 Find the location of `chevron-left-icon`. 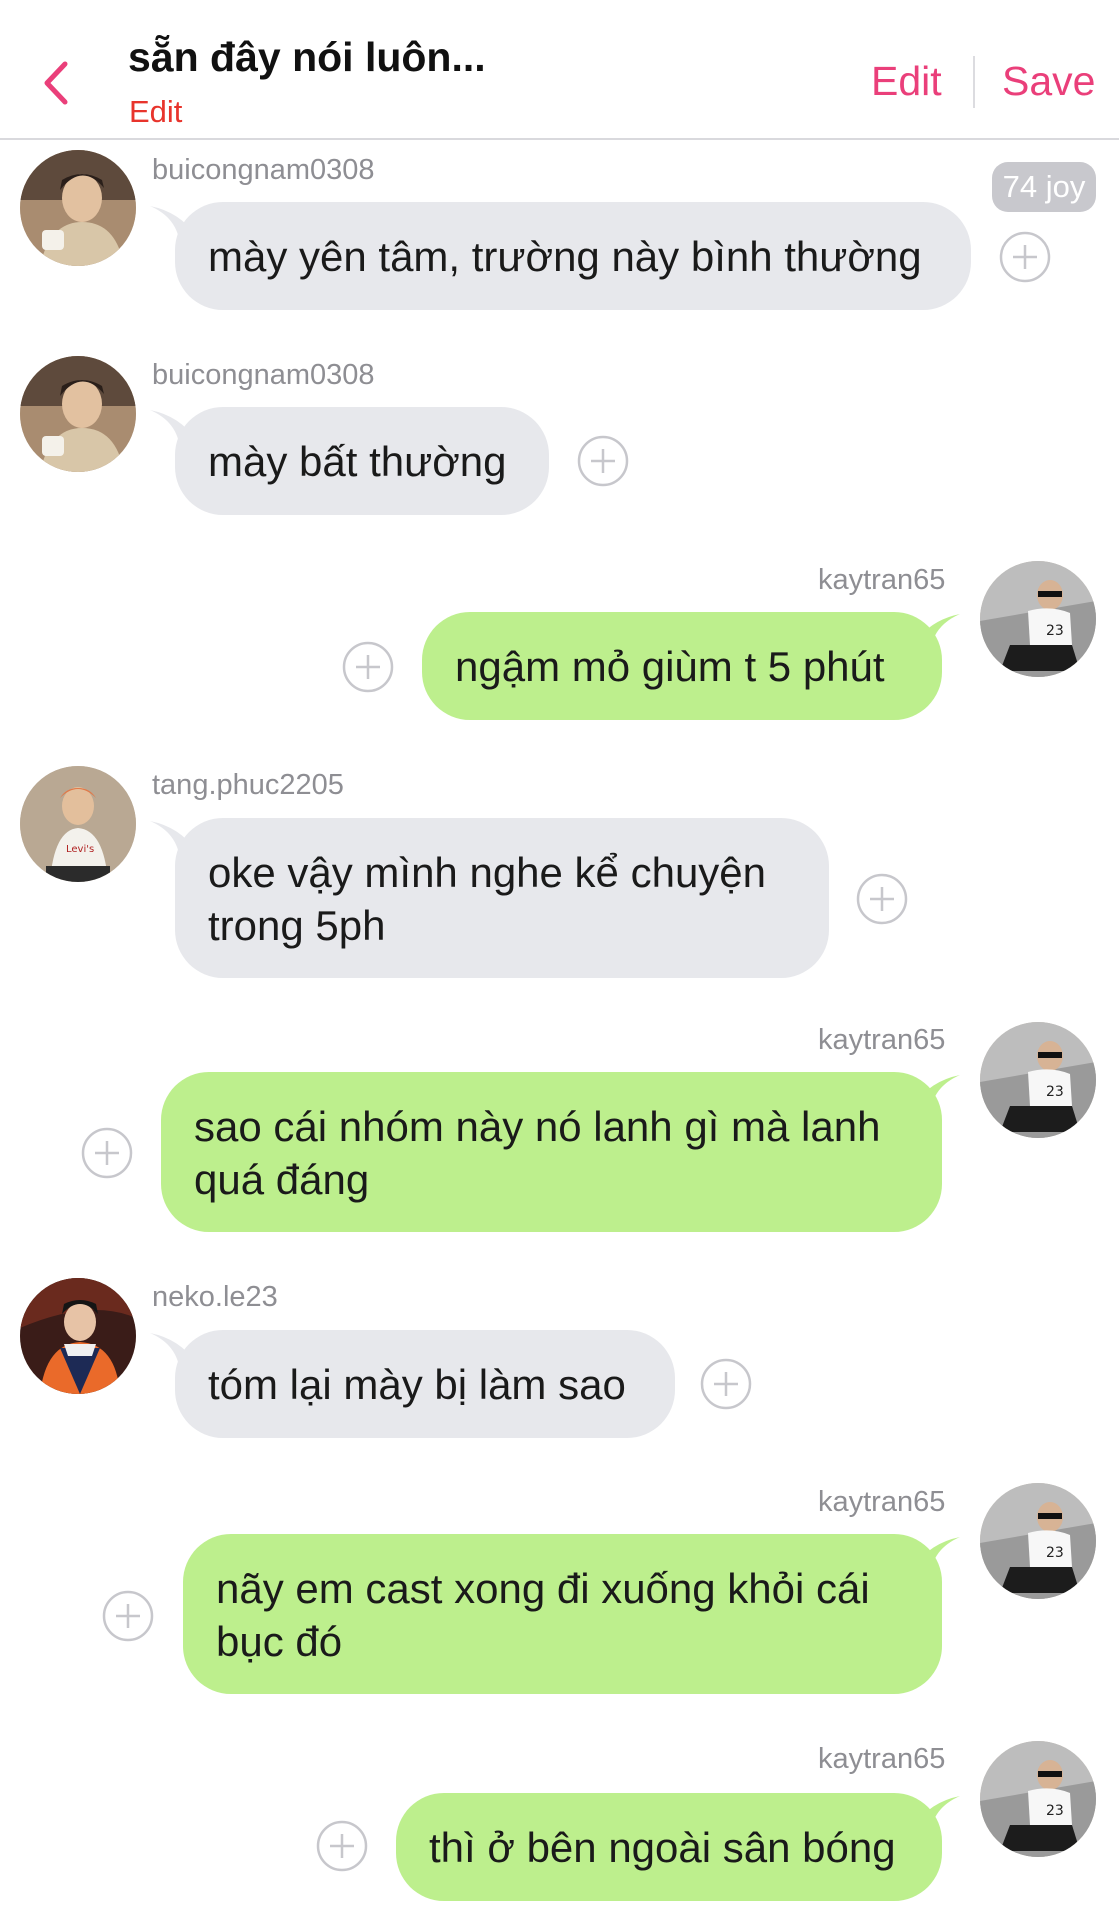

chevron-left-icon is located at coordinates (56, 83).